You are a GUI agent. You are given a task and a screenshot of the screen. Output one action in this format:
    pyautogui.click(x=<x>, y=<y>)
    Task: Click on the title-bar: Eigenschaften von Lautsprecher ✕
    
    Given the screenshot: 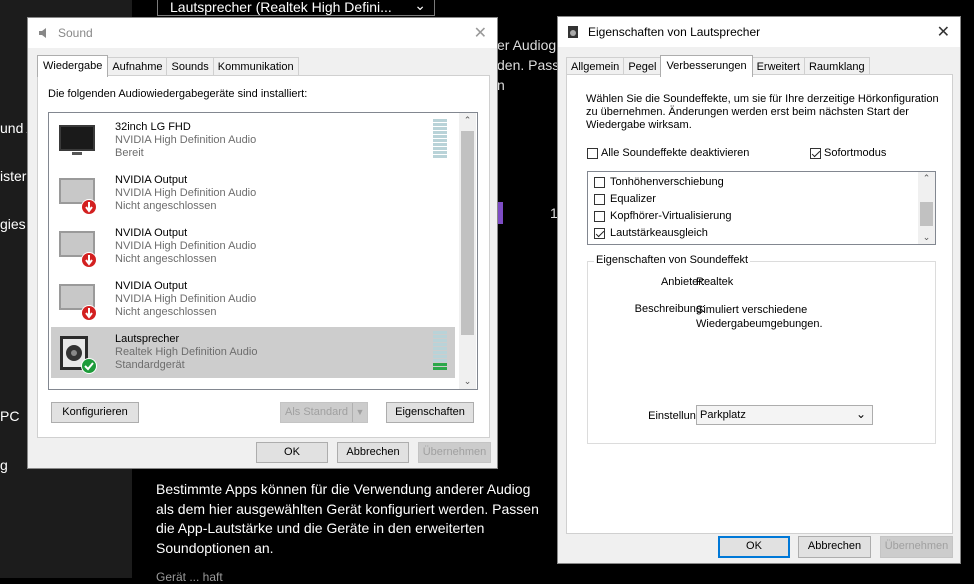 What is the action you would take?
    pyautogui.click(x=759, y=32)
    